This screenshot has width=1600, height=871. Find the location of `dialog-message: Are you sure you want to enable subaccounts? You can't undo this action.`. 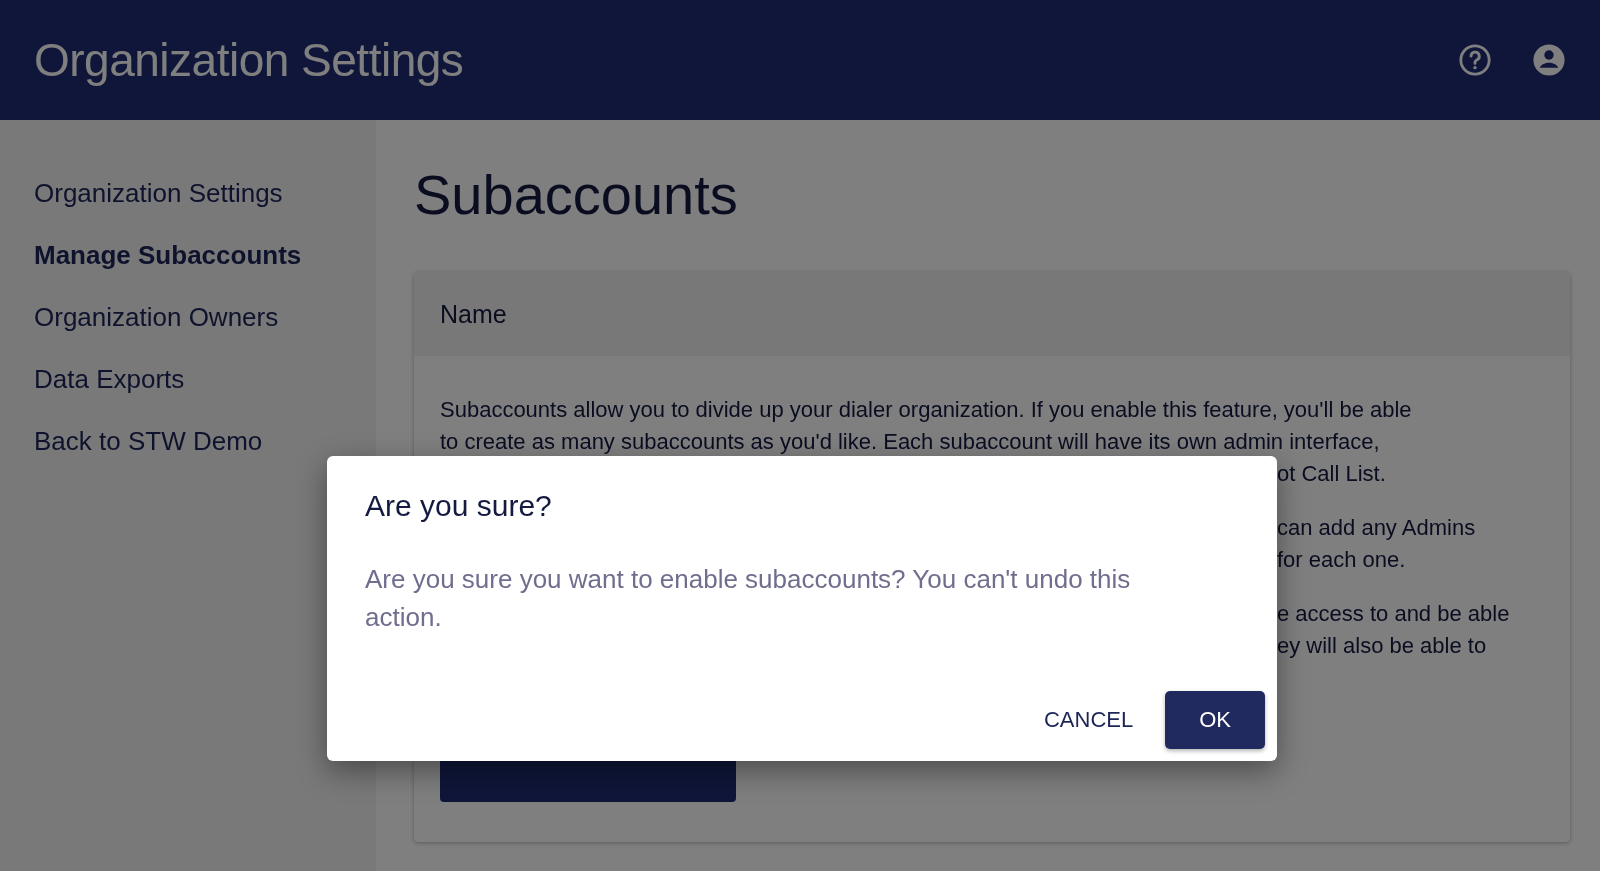

dialog-message: Are you sure you want to enable subaccounts? You can't undo this action. is located at coordinates (748, 598).